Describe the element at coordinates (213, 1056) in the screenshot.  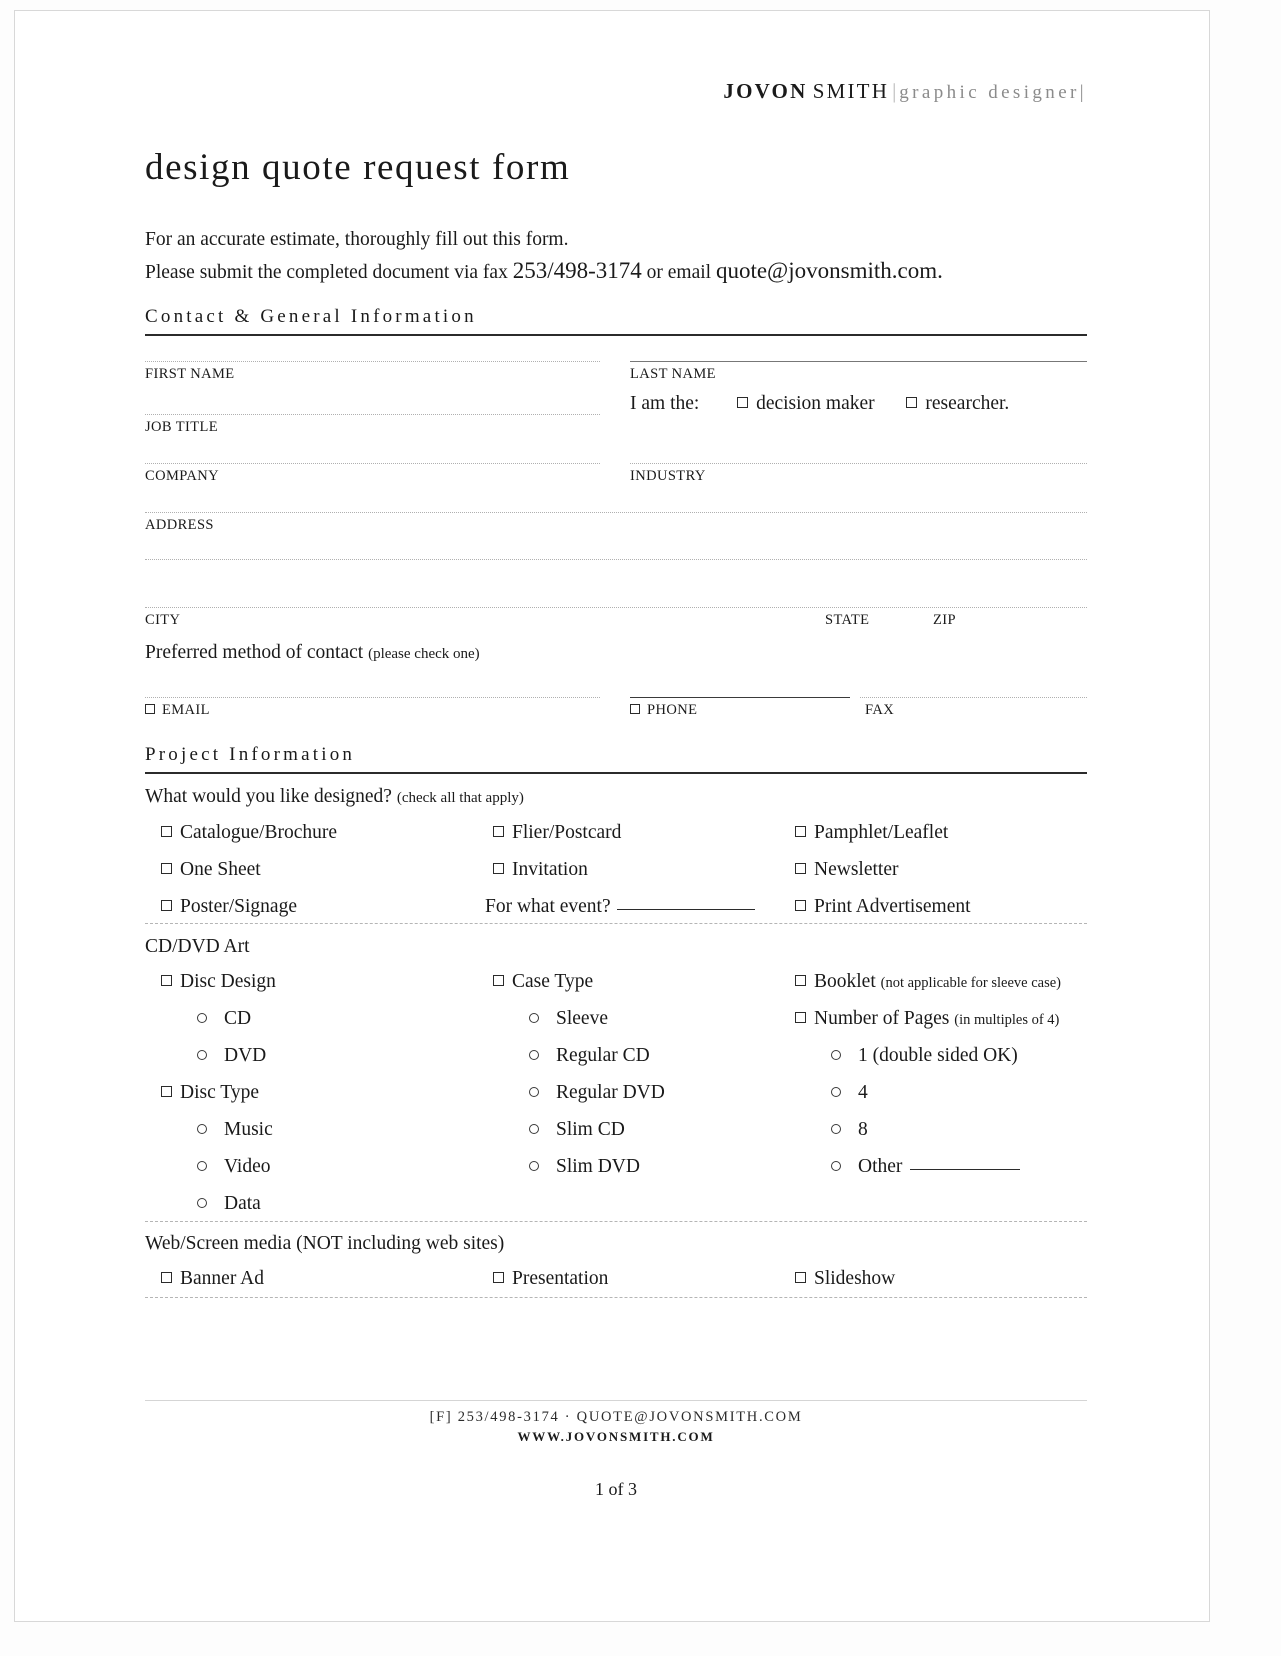
I see `option-disc-dvd: DVD` at that location.